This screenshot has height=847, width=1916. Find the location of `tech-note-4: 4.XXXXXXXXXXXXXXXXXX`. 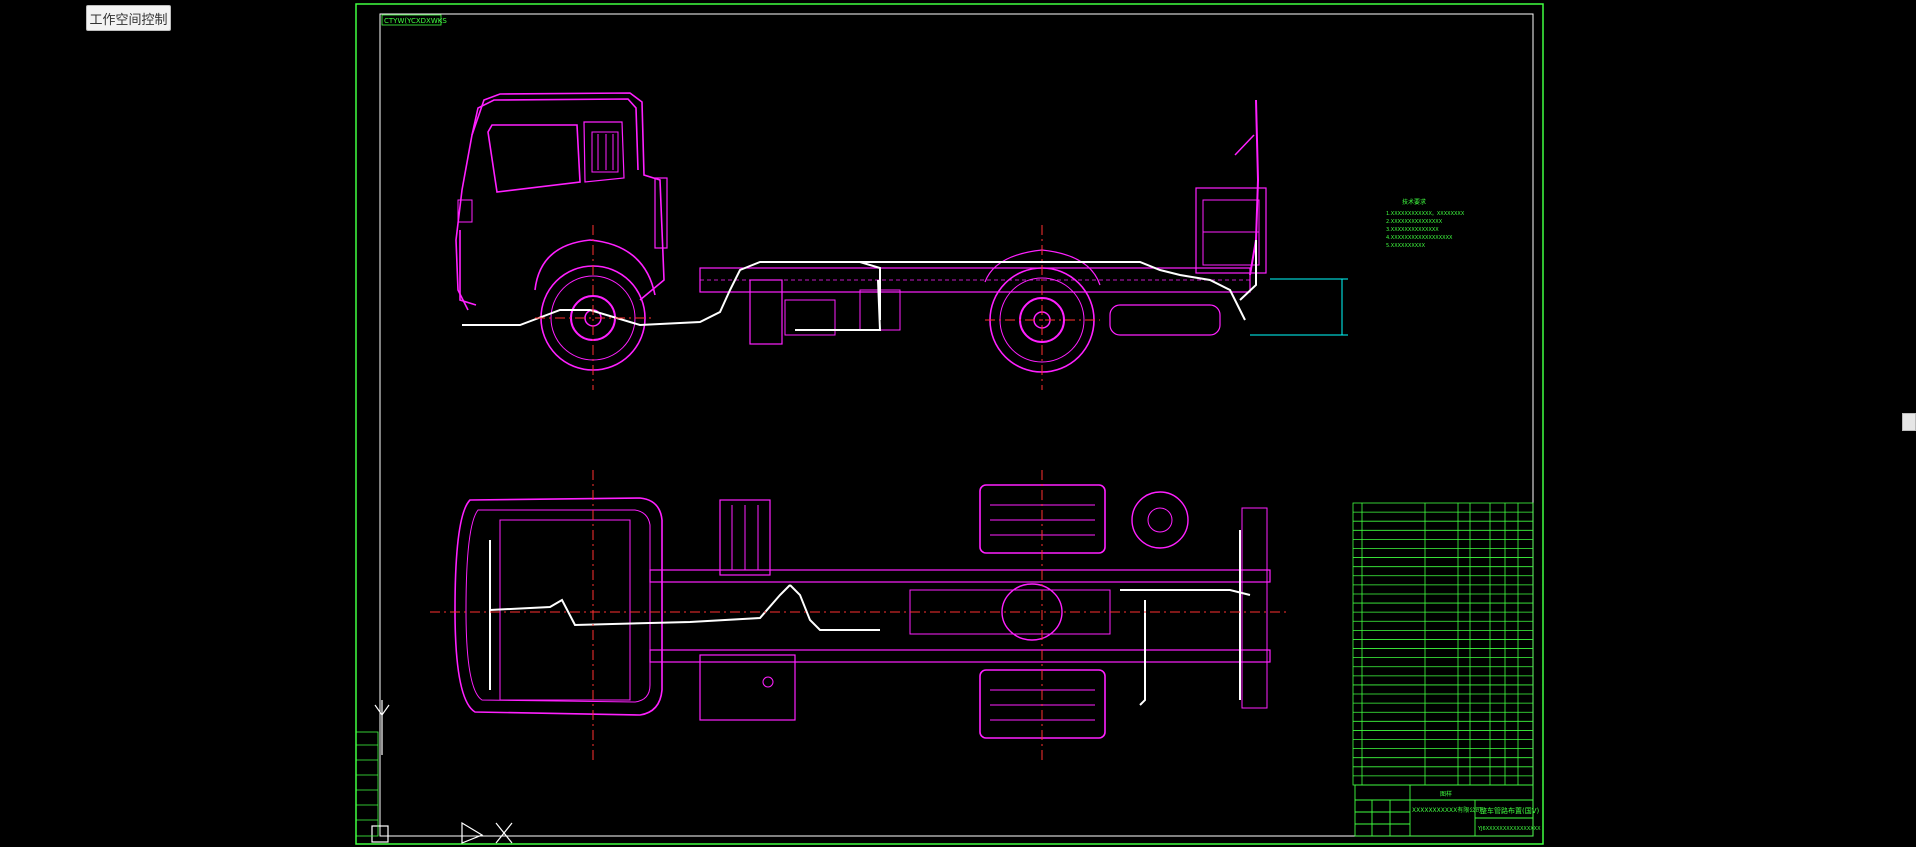

tech-note-4: 4.XXXXXXXXXXXXXXXXXX is located at coordinates (1419, 238).